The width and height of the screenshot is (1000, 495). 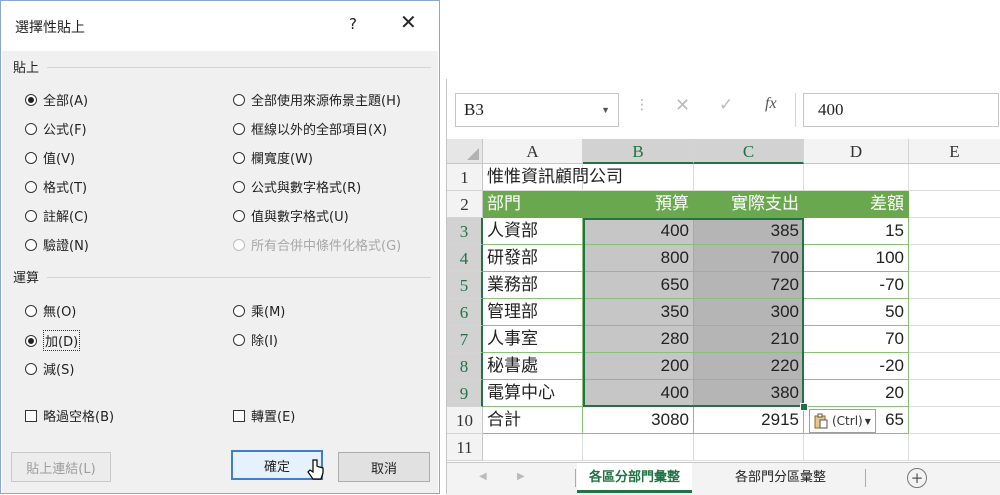 I want to click on scroll-left-icon: ◀, so click(x=483, y=476).